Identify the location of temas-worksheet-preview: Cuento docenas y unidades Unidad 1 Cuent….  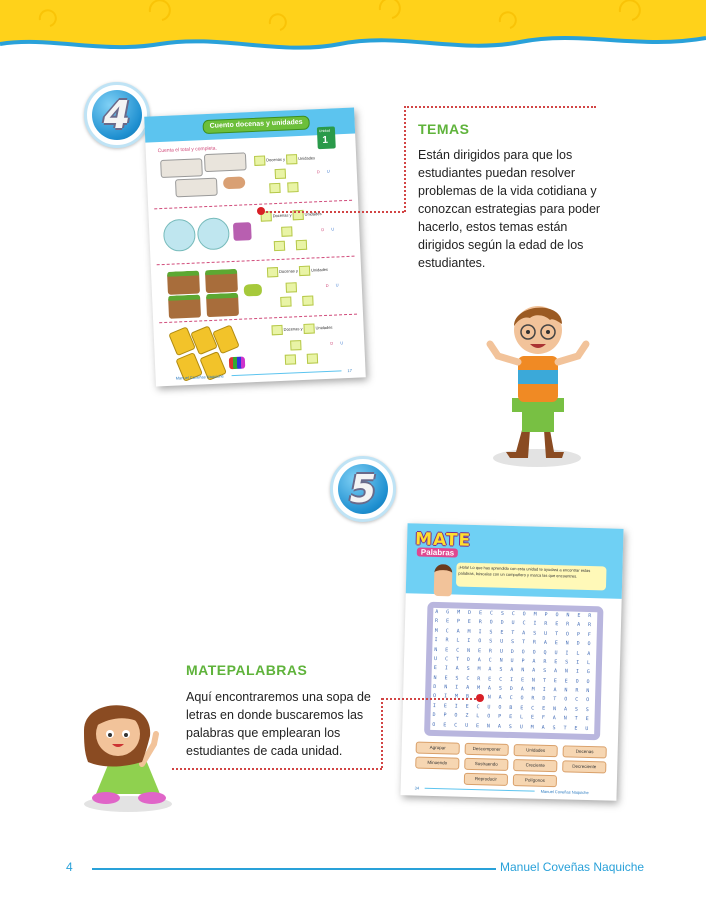
(255, 247).